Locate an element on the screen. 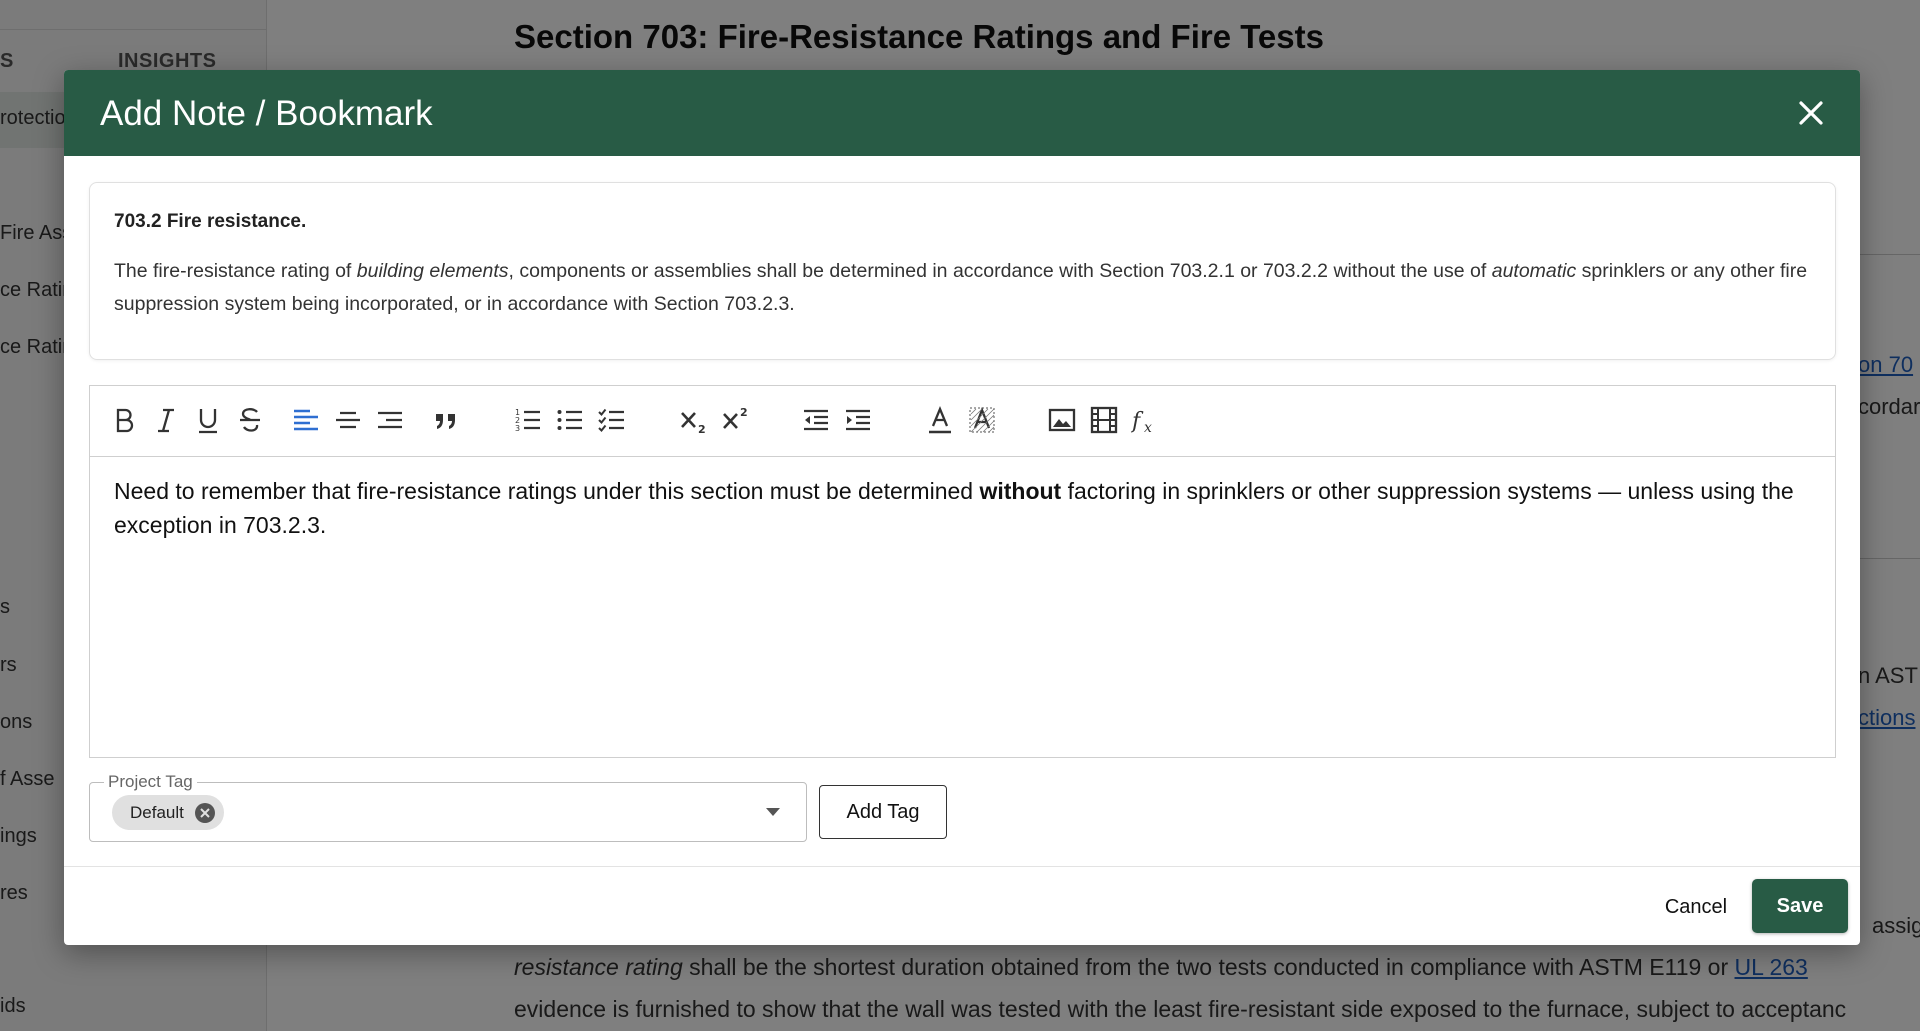 The image size is (1920, 1031). align-center-icon is located at coordinates (348, 420).